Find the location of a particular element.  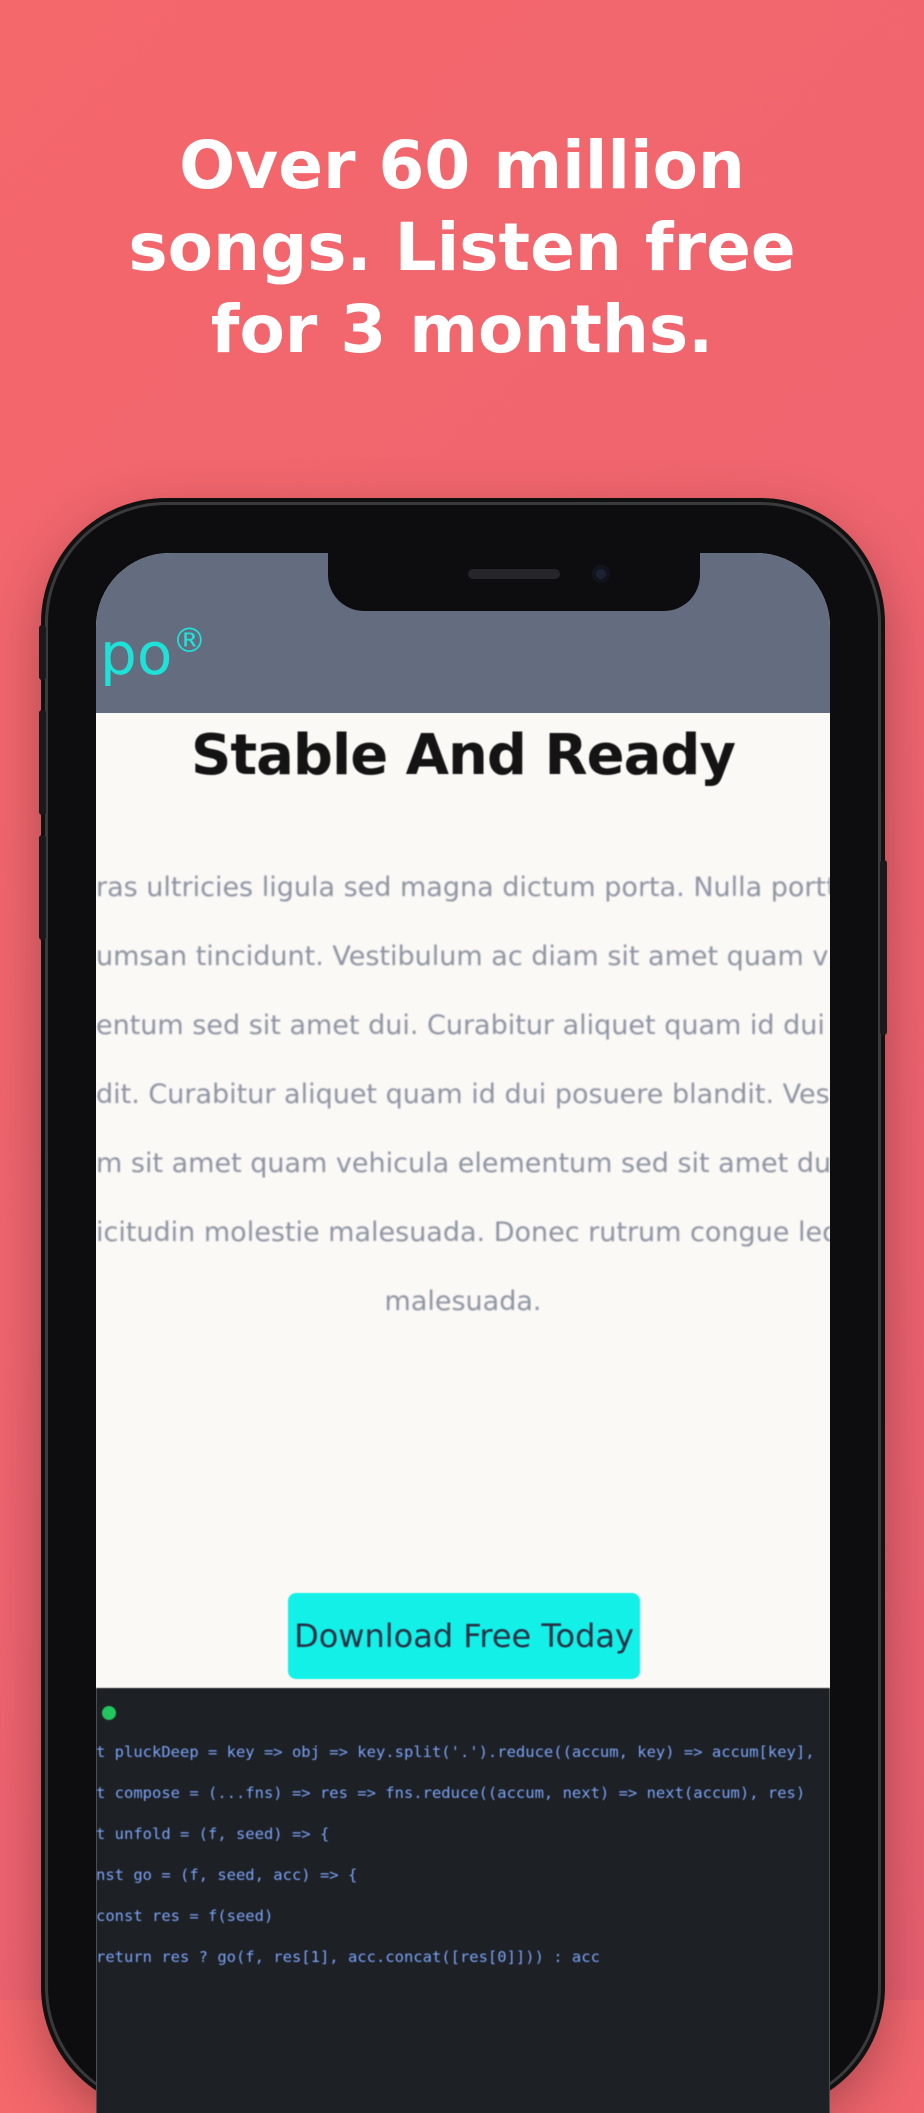

volume-down-button is located at coordinates (42, 887).